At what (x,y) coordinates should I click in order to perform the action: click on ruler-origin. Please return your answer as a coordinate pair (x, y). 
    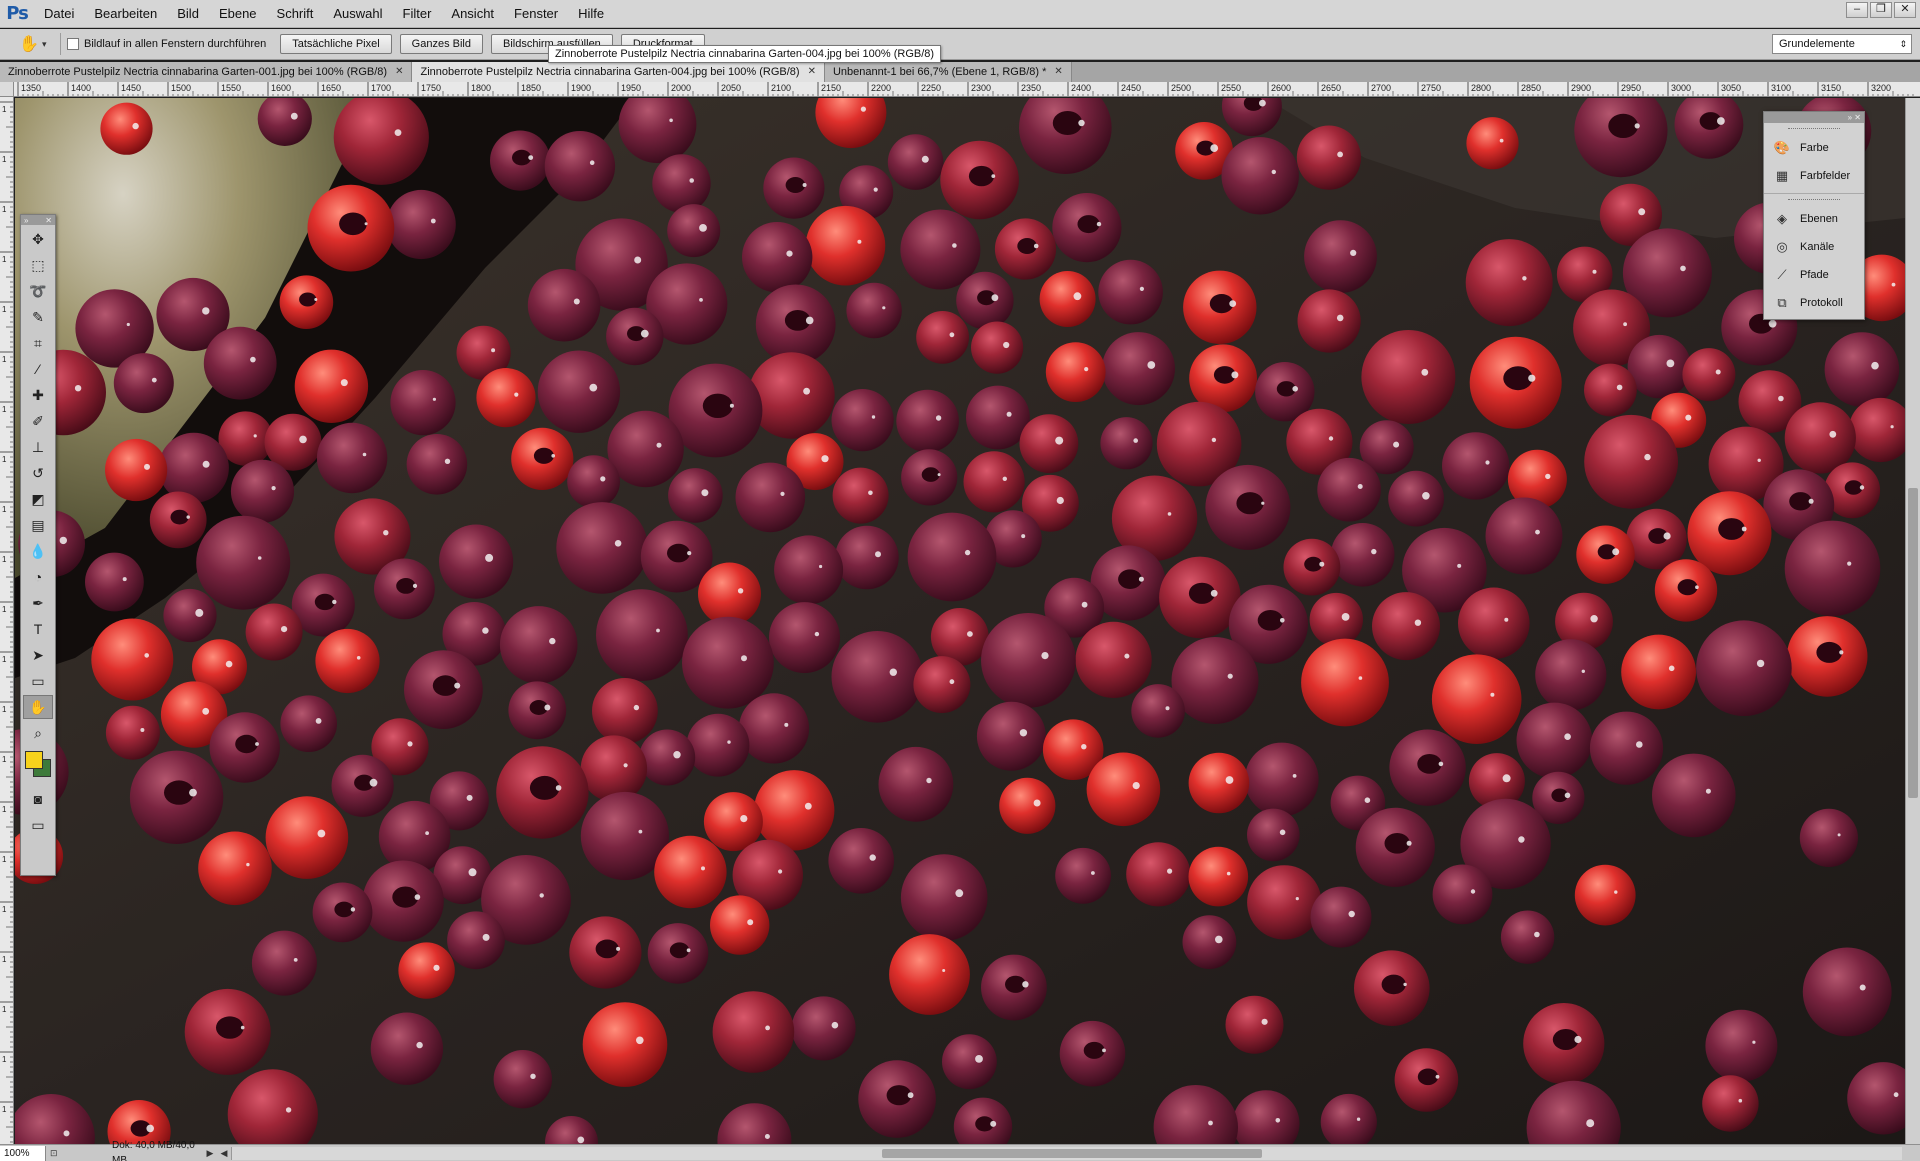
    Looking at the image, I should click on (7, 89).